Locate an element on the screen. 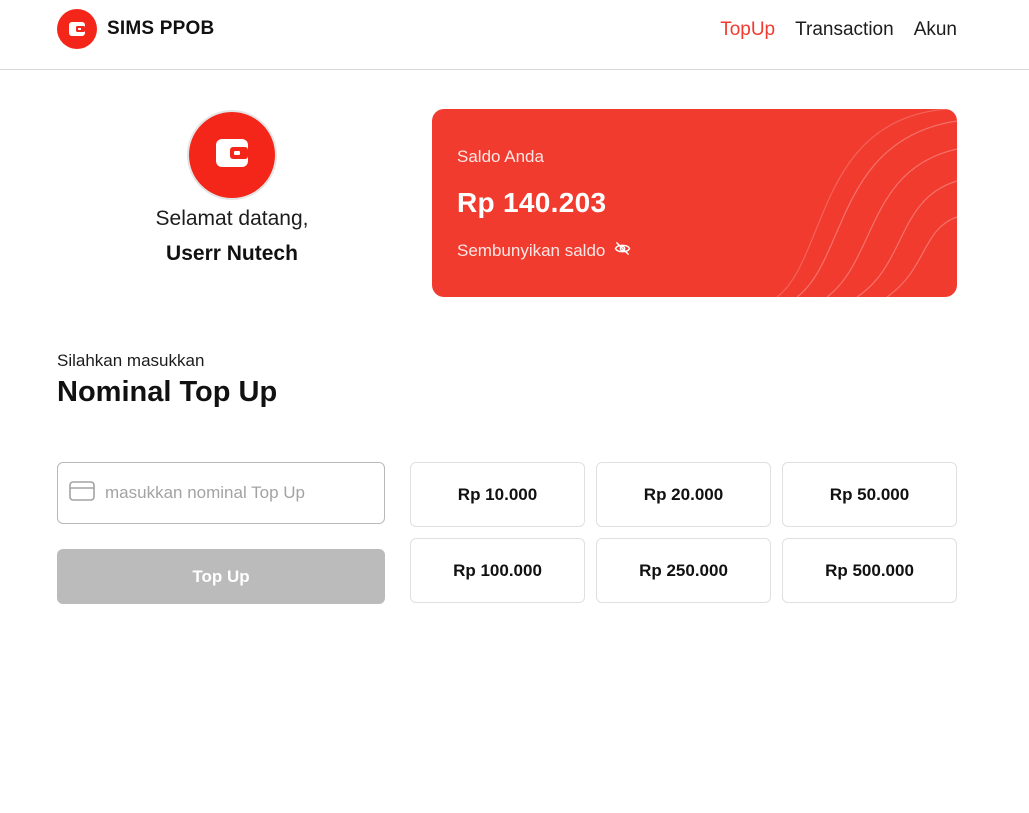  brand: SIMS PPOB is located at coordinates (135, 29).